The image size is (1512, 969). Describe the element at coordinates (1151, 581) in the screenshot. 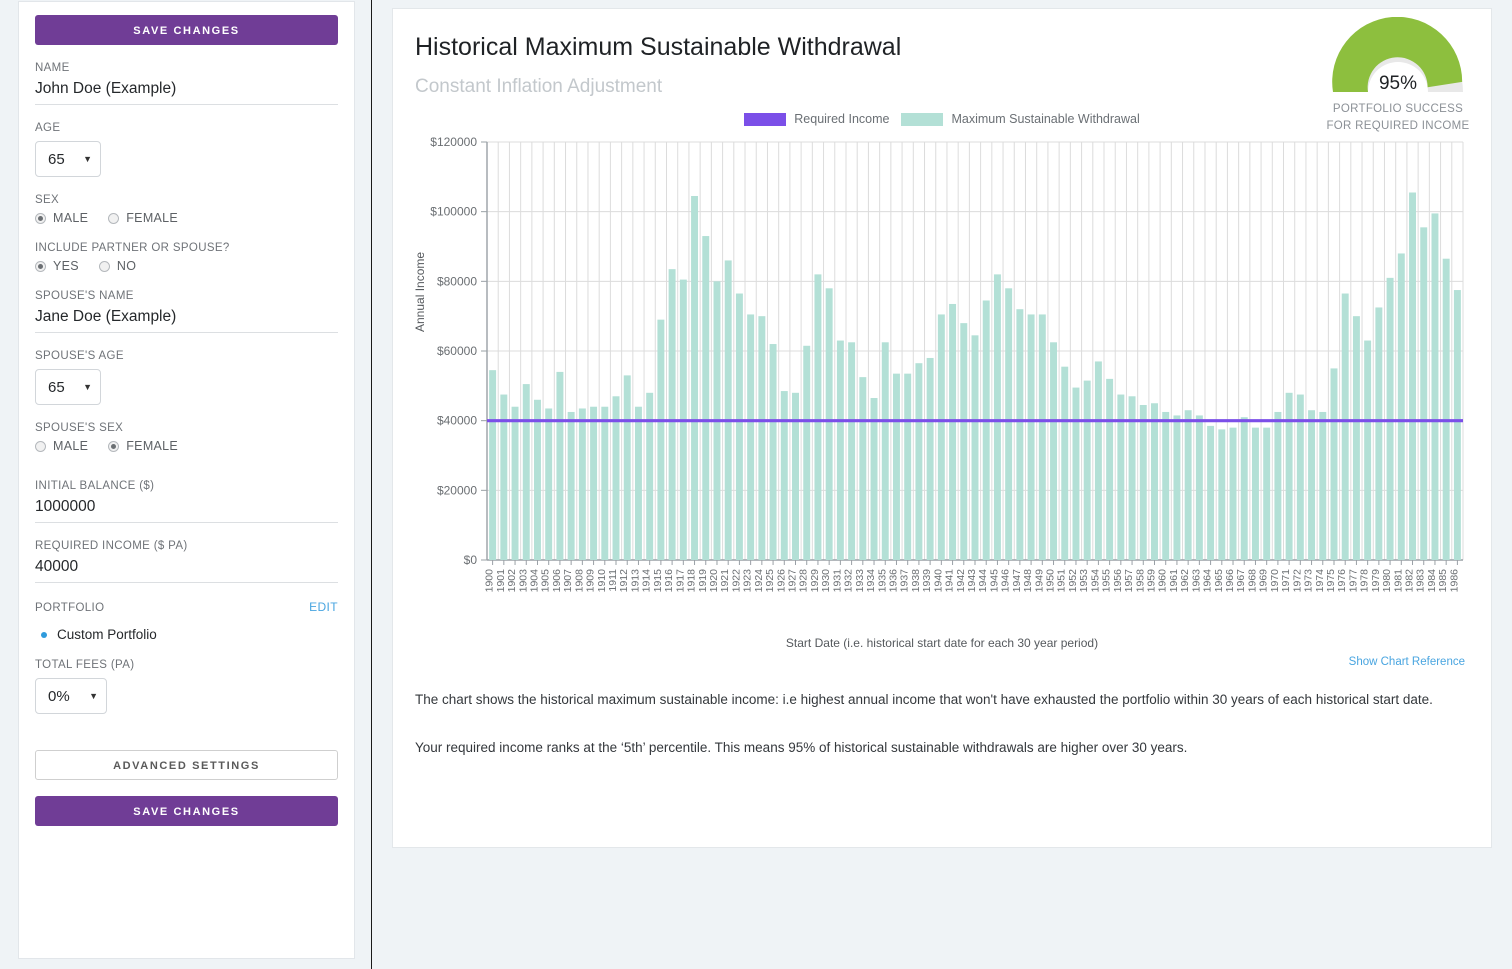

I see `svg-text: 1959` at that location.